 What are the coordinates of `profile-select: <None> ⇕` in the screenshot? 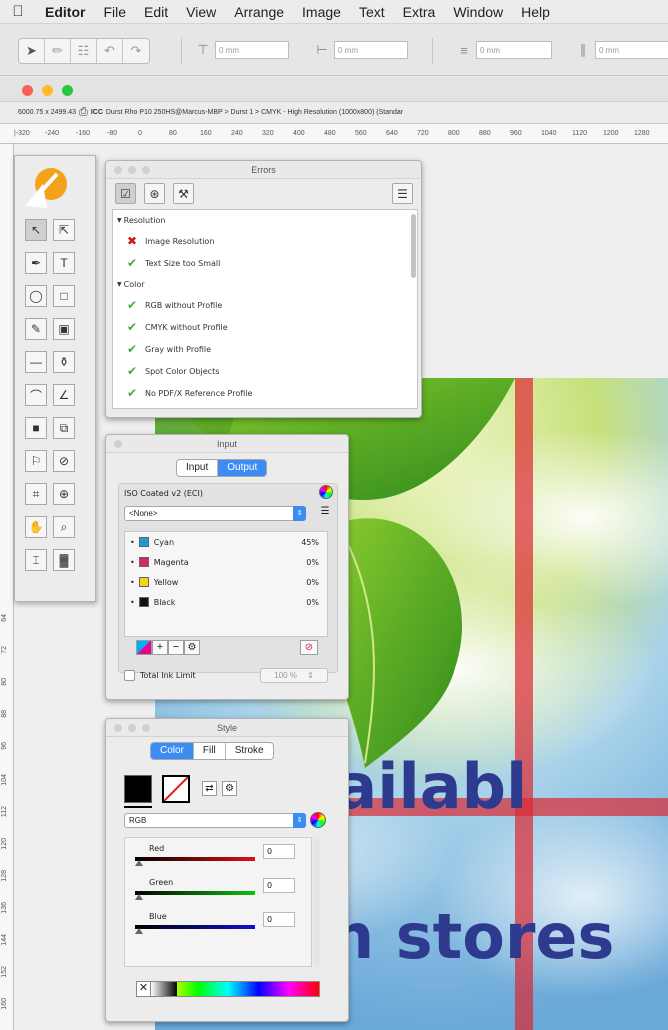 It's located at (215, 513).